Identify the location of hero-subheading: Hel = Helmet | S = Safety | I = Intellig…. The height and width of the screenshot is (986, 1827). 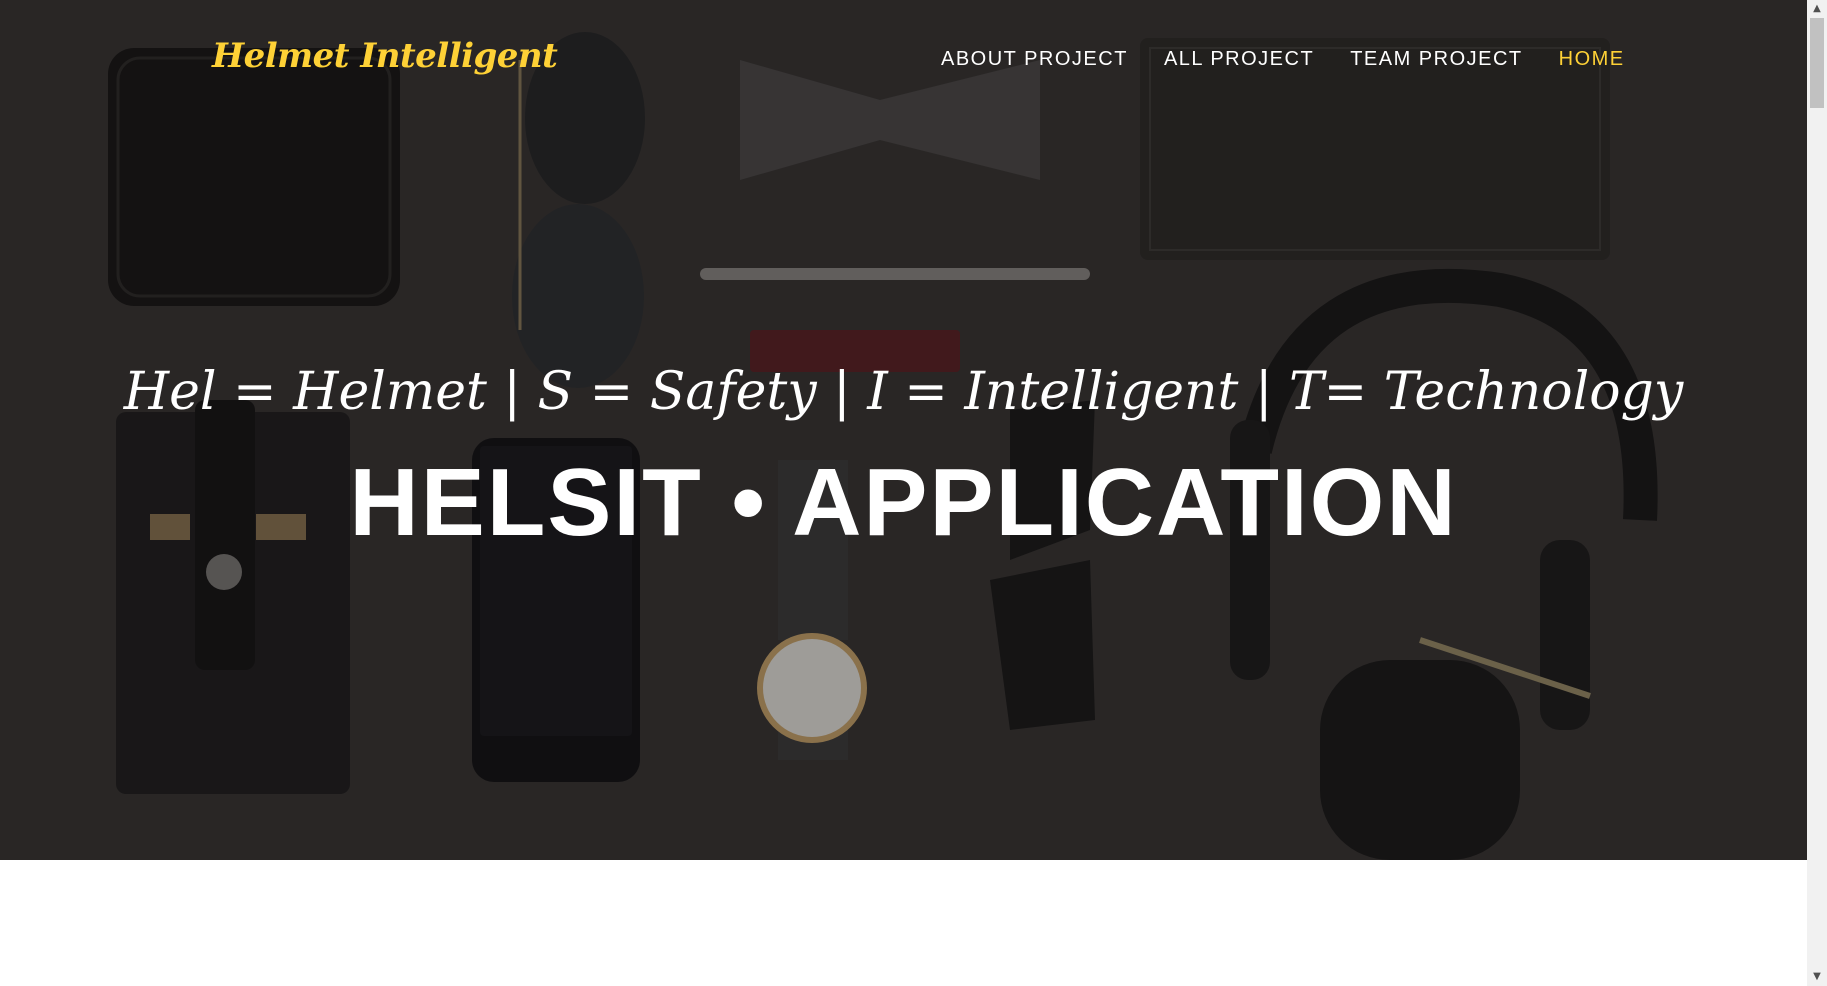
(903, 392).